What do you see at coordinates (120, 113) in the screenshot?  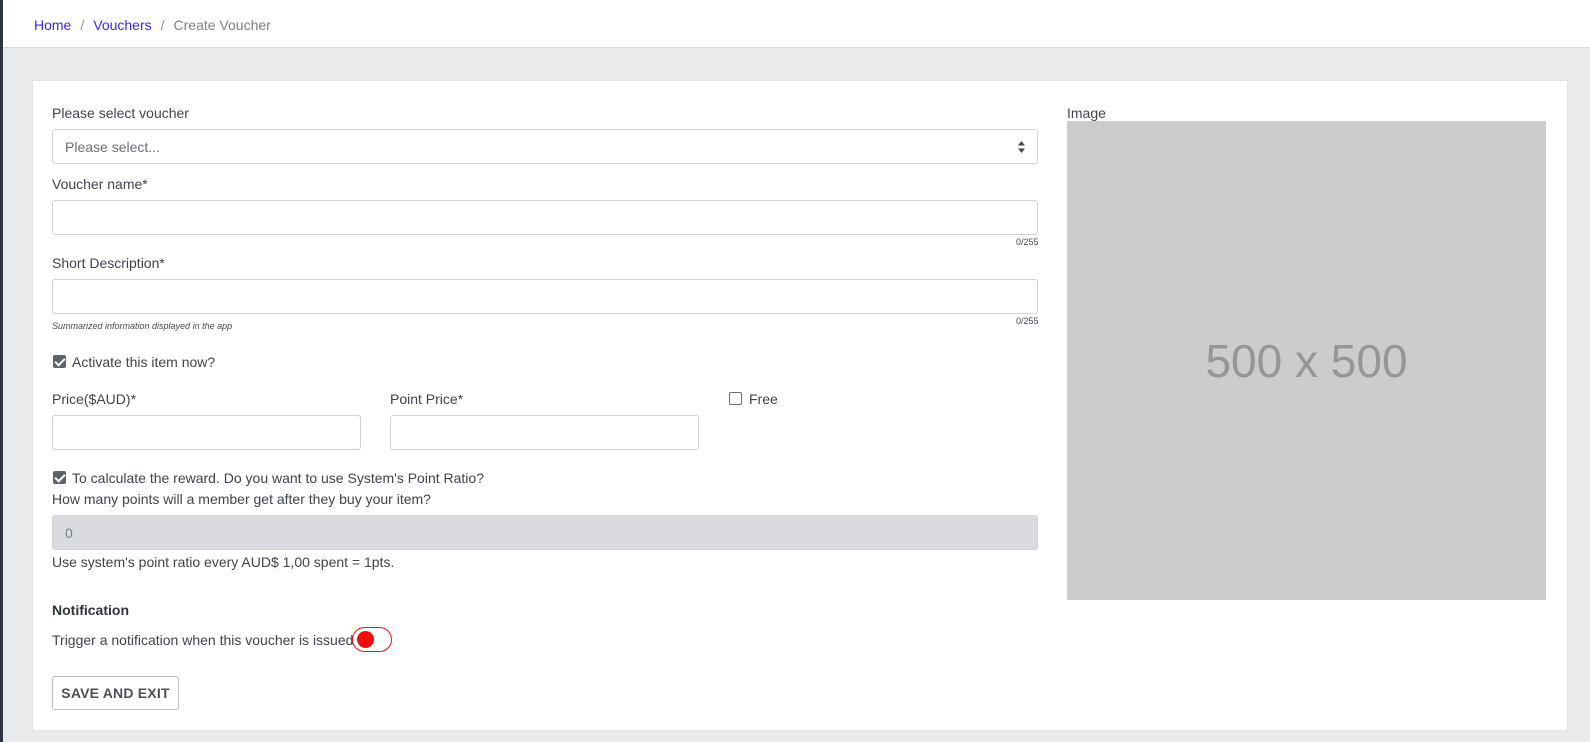 I see `voucher-select-label: Please select voucher` at bounding box center [120, 113].